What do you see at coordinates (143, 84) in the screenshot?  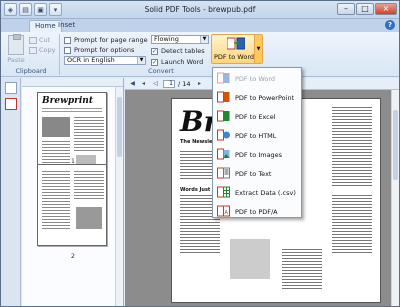 I see `previous-page-icon: ◂` at bounding box center [143, 84].